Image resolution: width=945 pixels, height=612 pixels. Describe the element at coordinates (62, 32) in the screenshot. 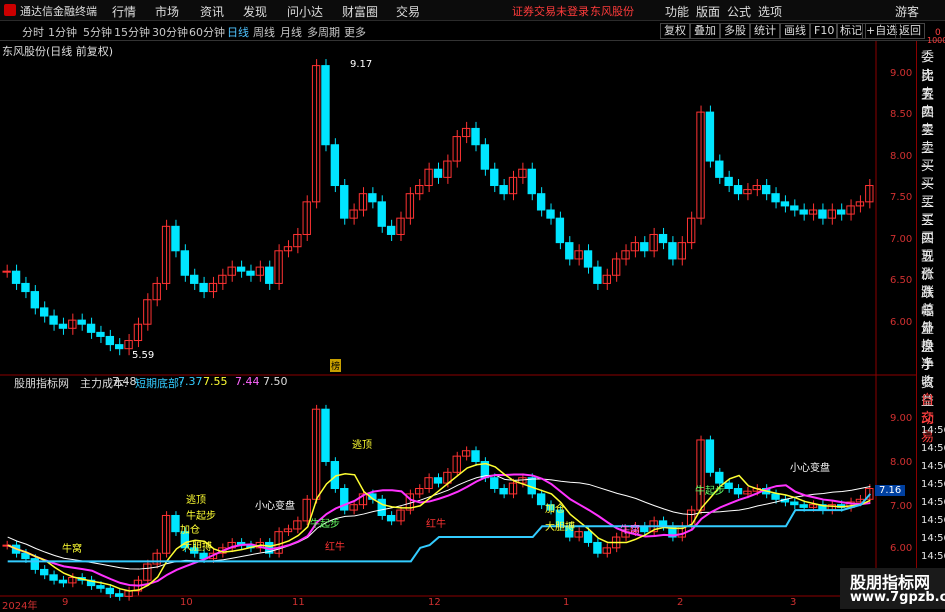

I see `period-1min: 1分钟` at that location.